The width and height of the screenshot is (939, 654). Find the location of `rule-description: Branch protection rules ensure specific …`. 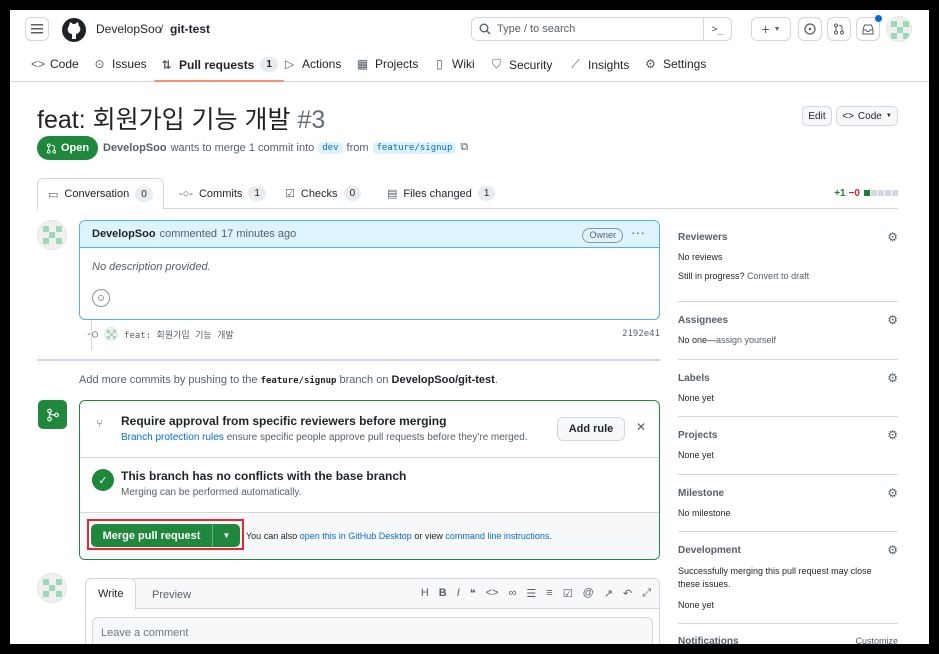

rule-description: Branch protection rules ensure specific … is located at coordinates (324, 437).